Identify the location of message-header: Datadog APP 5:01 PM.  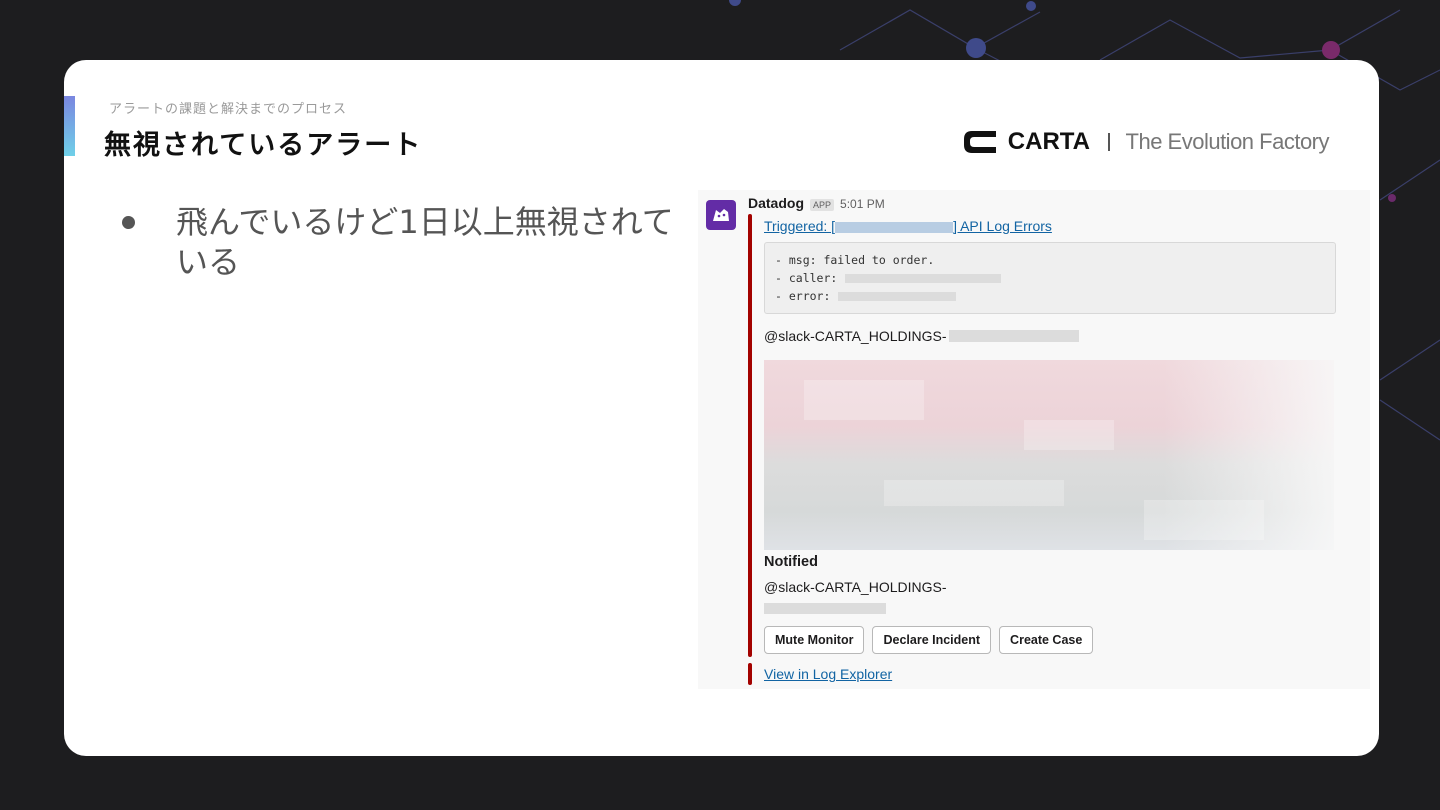
(816, 203).